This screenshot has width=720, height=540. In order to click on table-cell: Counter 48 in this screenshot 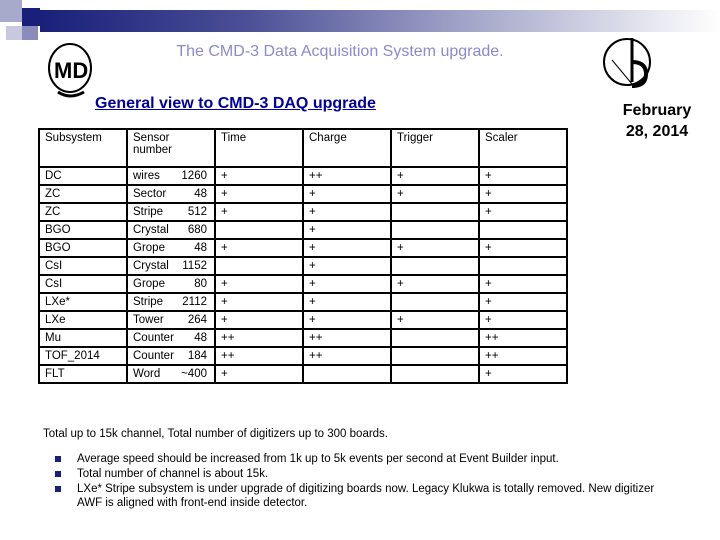, I will do `click(171, 338)`.